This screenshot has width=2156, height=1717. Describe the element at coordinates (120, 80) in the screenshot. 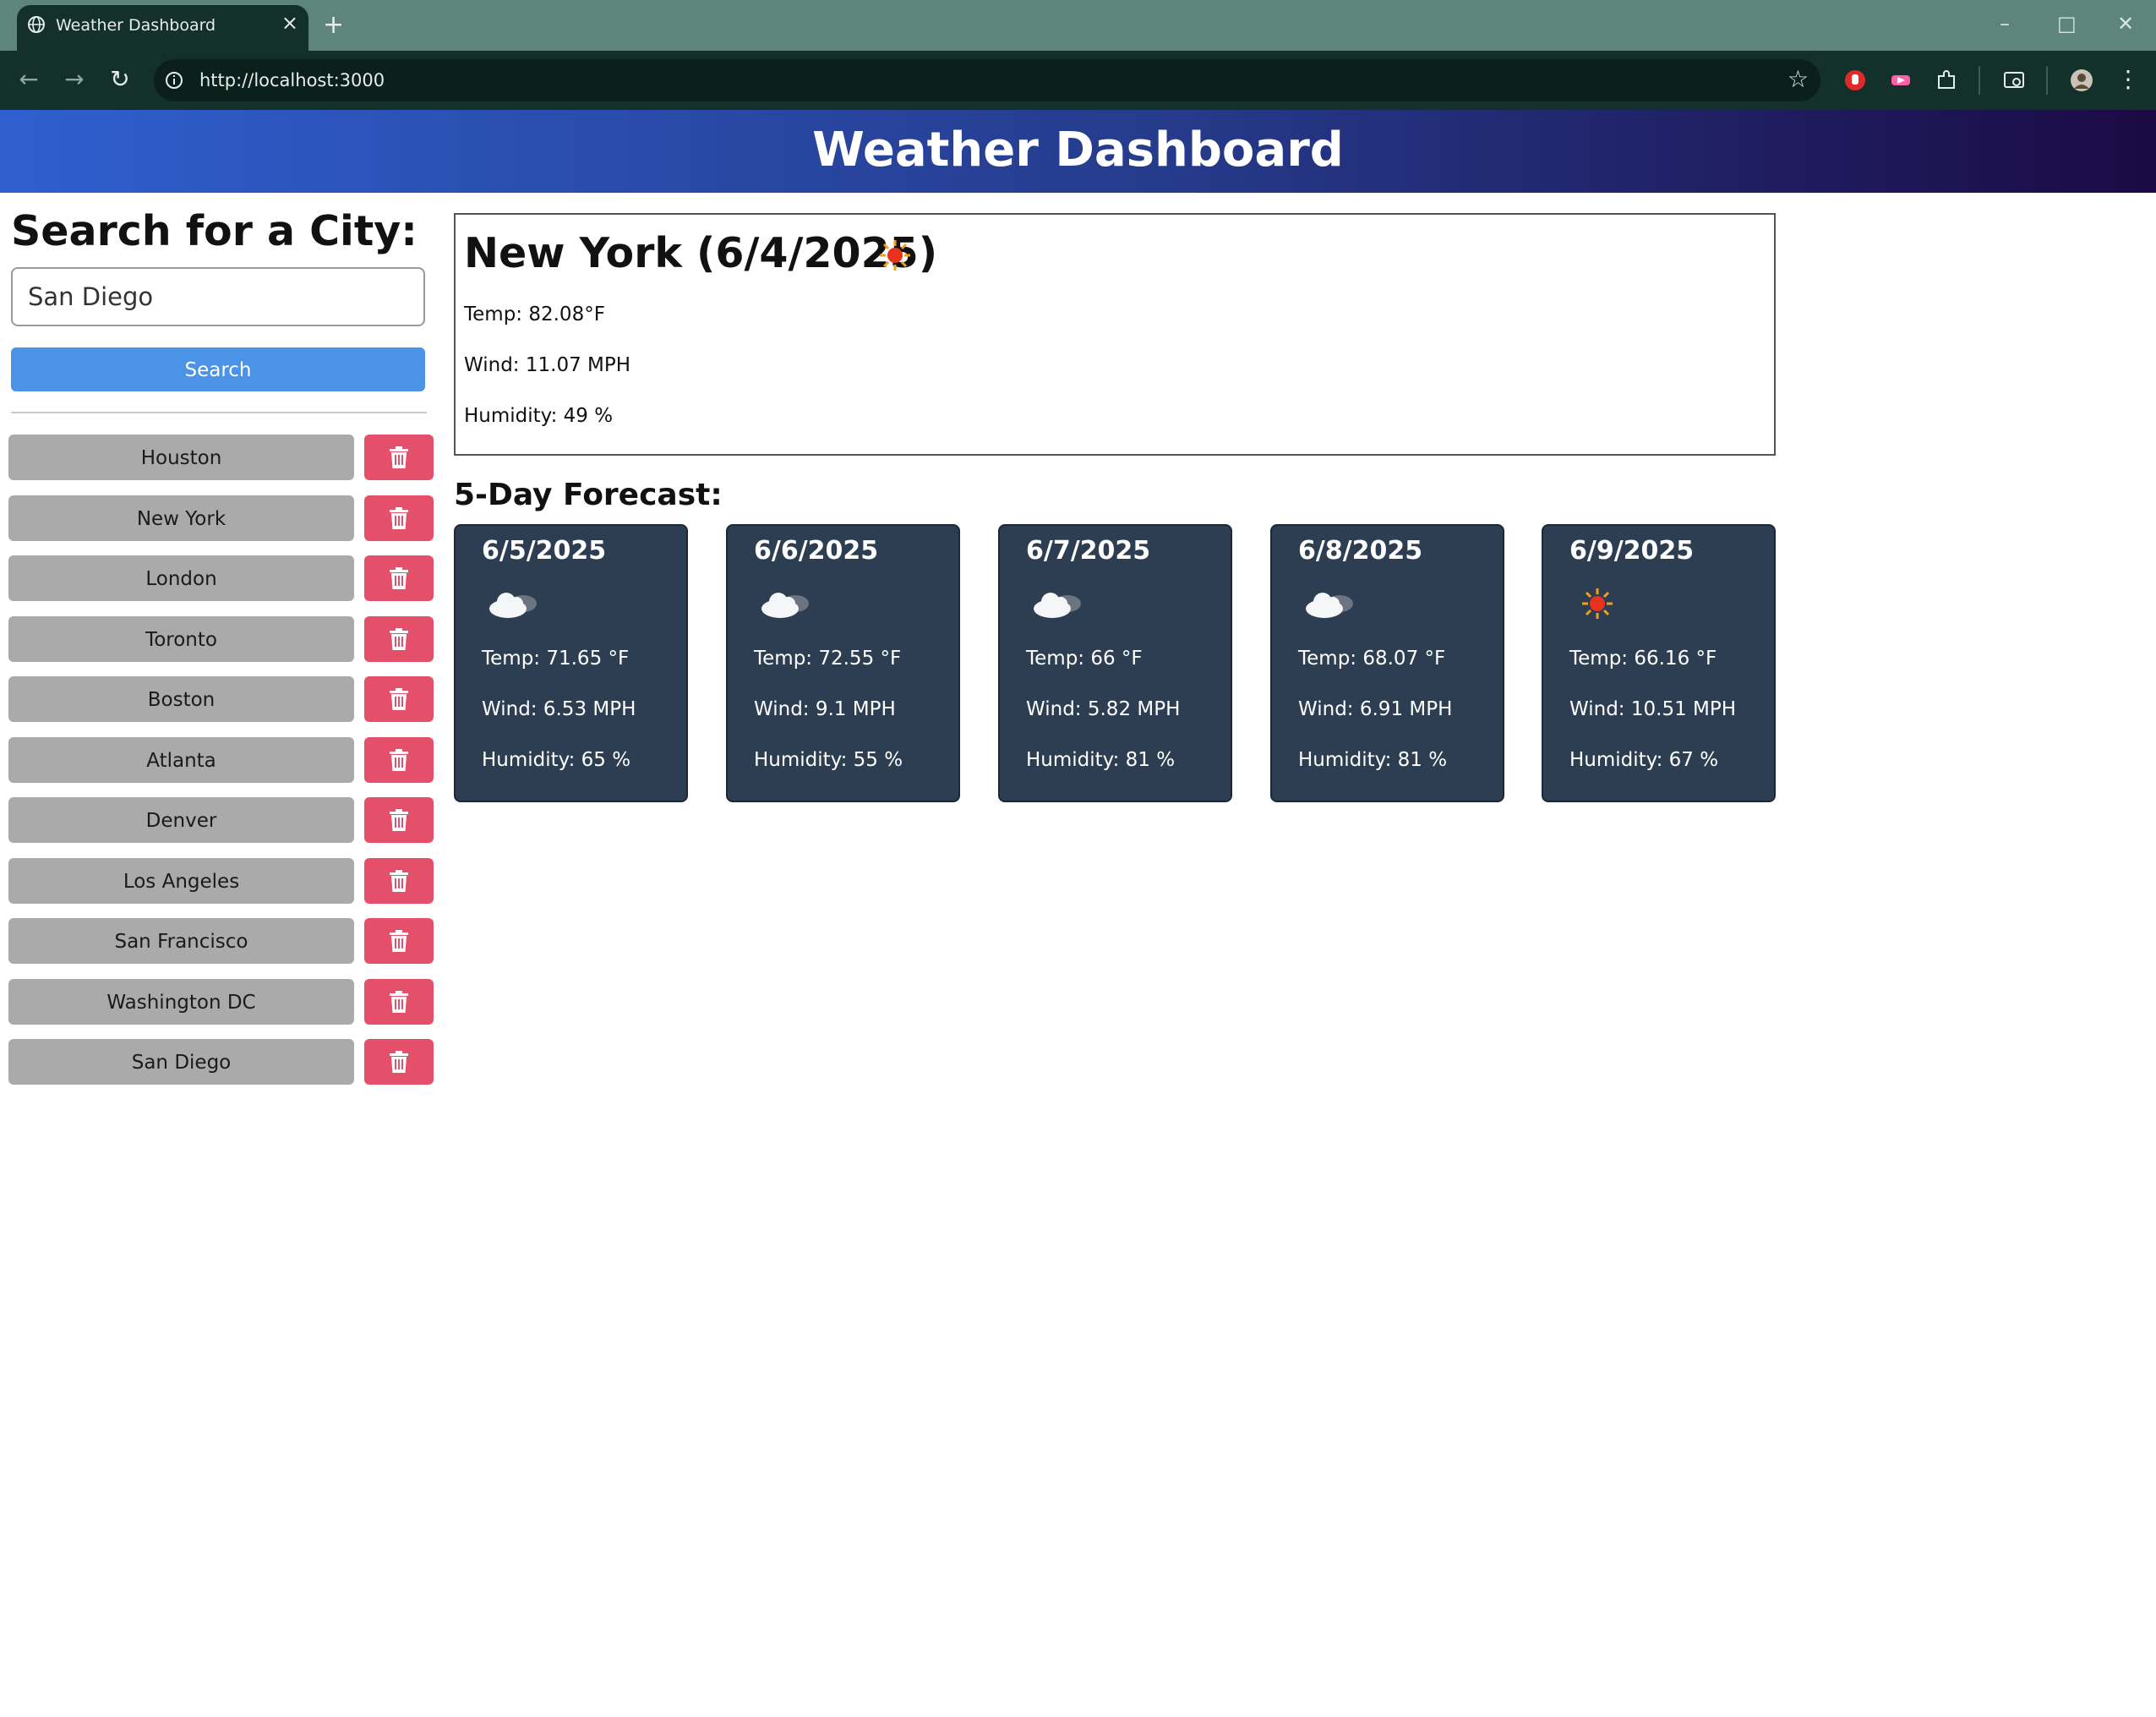

I see `reload-icon: ↻` at that location.